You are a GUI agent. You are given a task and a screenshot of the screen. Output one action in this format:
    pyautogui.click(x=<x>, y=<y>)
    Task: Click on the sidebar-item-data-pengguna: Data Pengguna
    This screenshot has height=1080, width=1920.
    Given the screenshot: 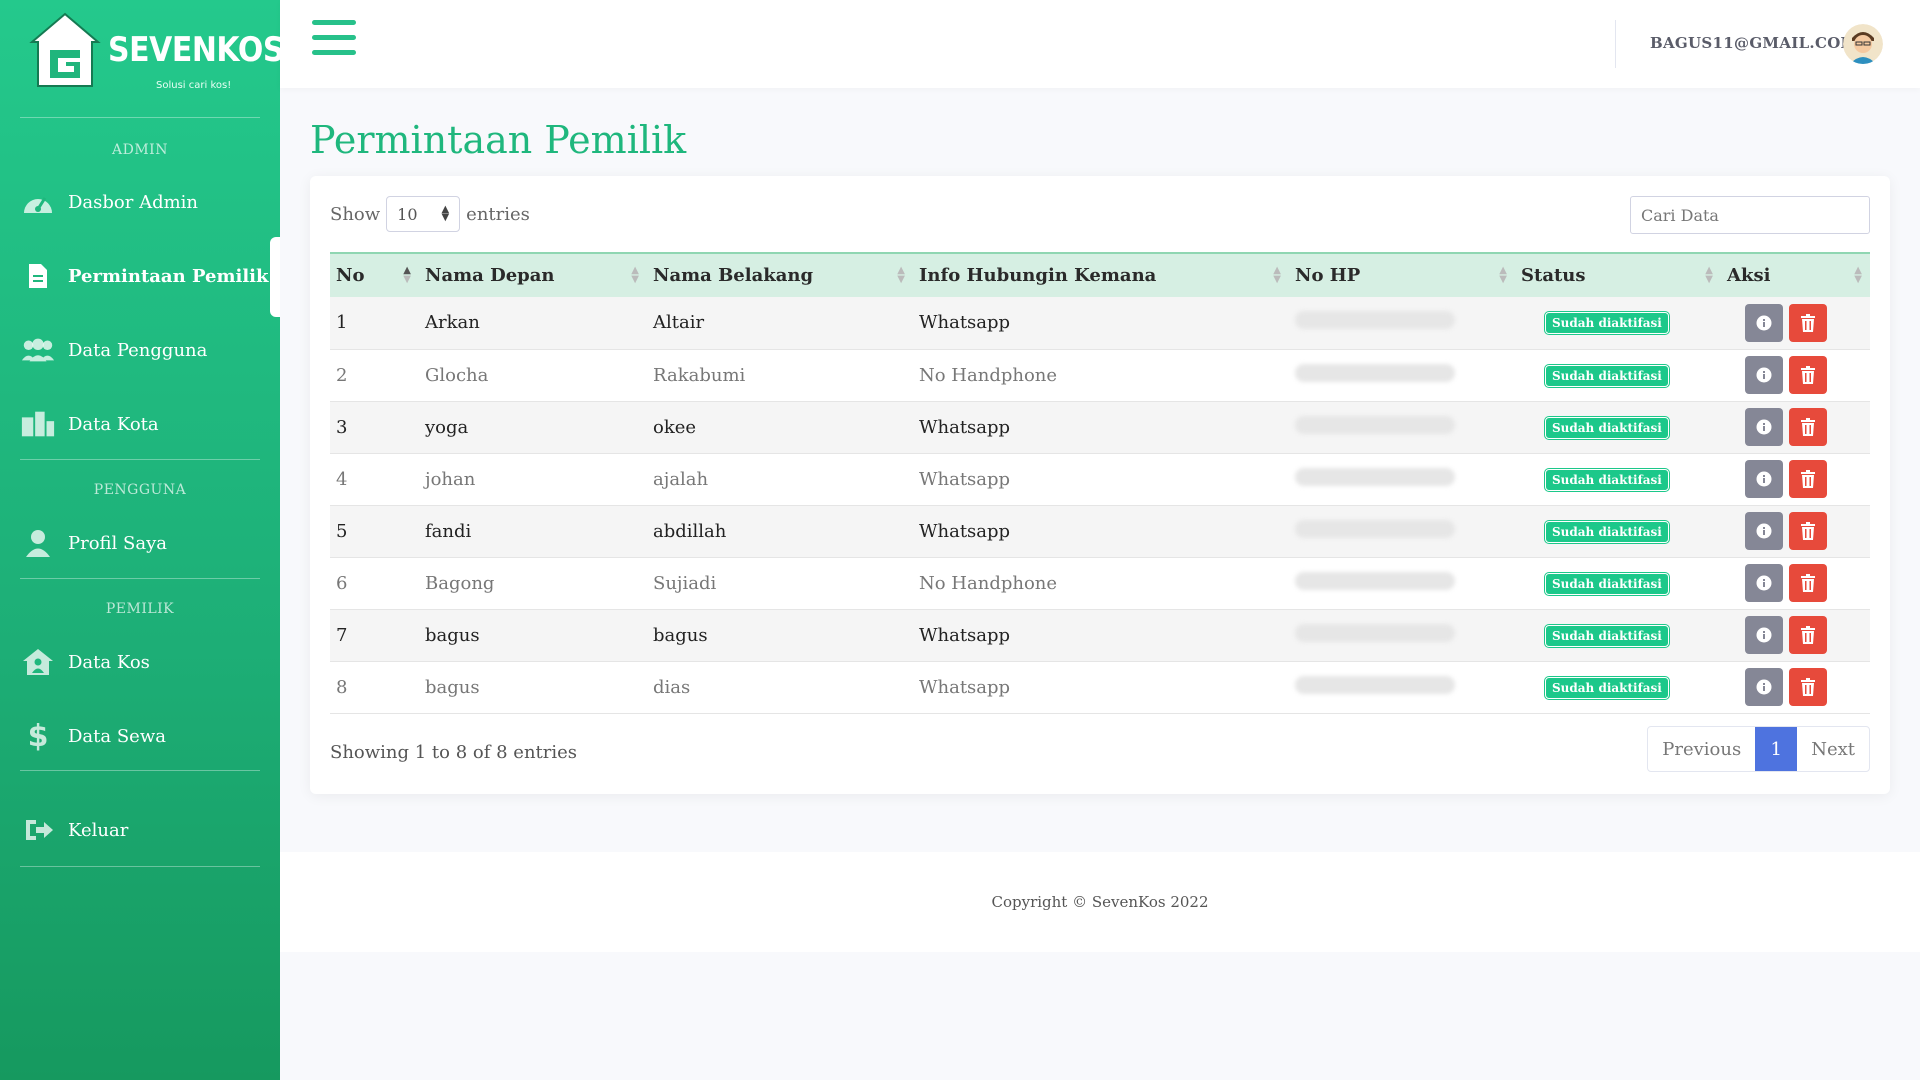 What is the action you would take?
    pyautogui.click(x=140, y=350)
    